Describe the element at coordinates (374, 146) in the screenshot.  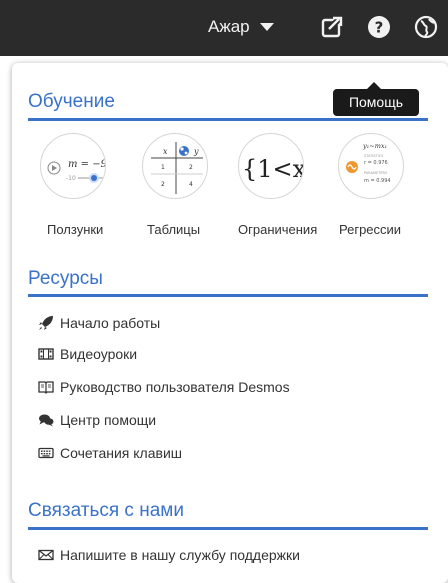
I see `regression-equation: y₁~mx₁` at that location.